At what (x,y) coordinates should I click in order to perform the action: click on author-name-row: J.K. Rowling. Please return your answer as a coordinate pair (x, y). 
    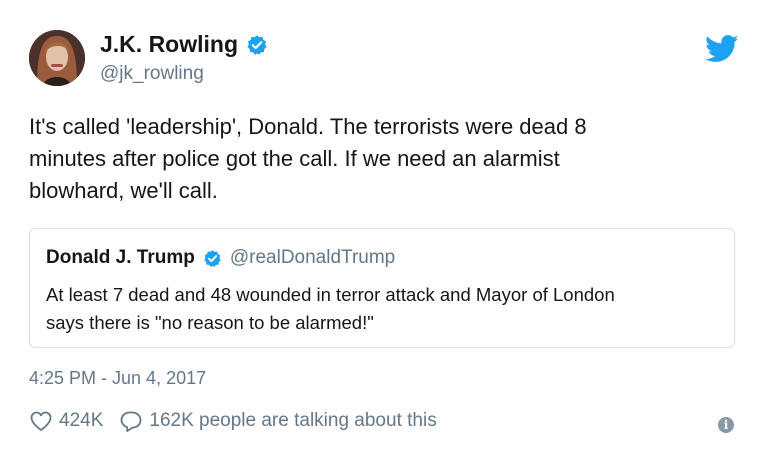
    Looking at the image, I should click on (184, 44).